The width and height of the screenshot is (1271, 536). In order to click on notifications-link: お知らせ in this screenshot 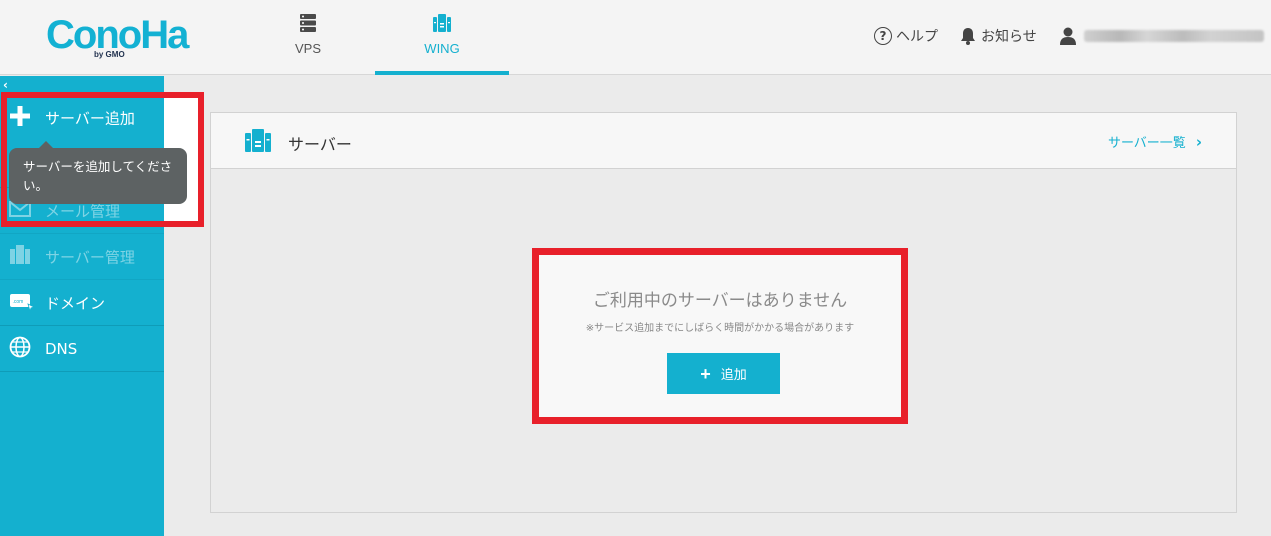, I will do `click(998, 36)`.